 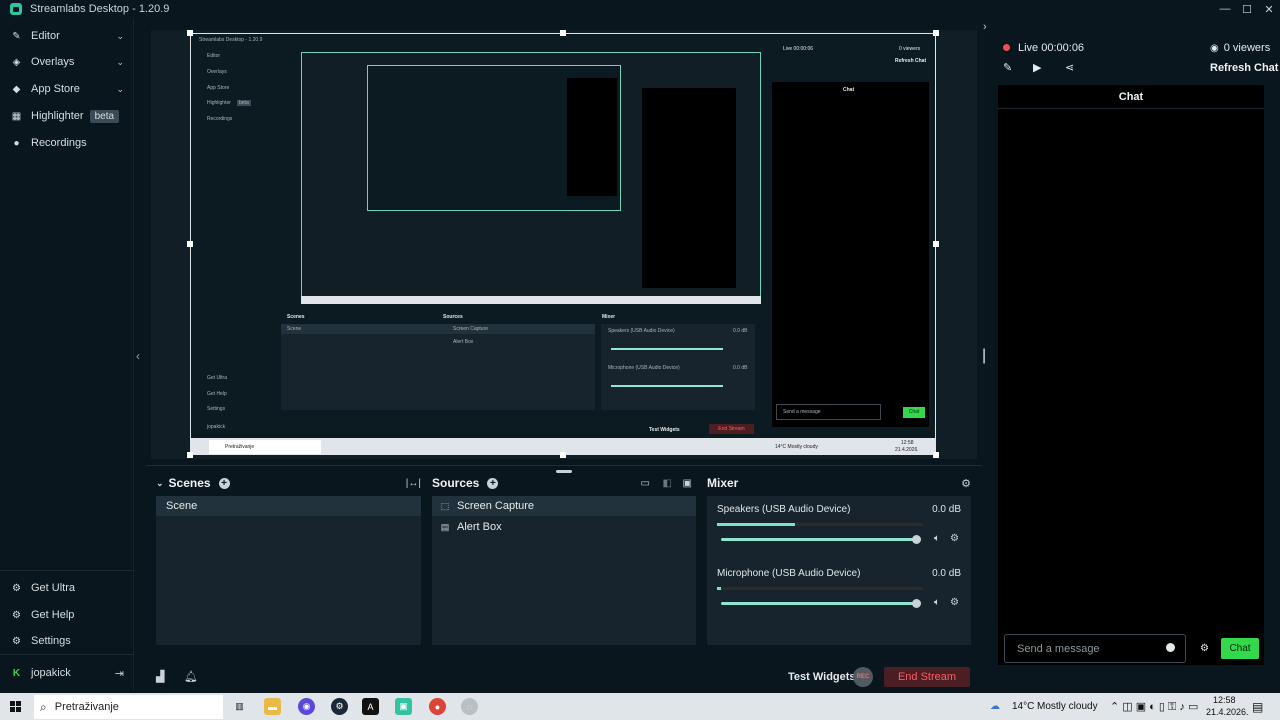 What do you see at coordinates (984, 356) in the screenshot?
I see `resize-handle-icon: |` at bounding box center [984, 356].